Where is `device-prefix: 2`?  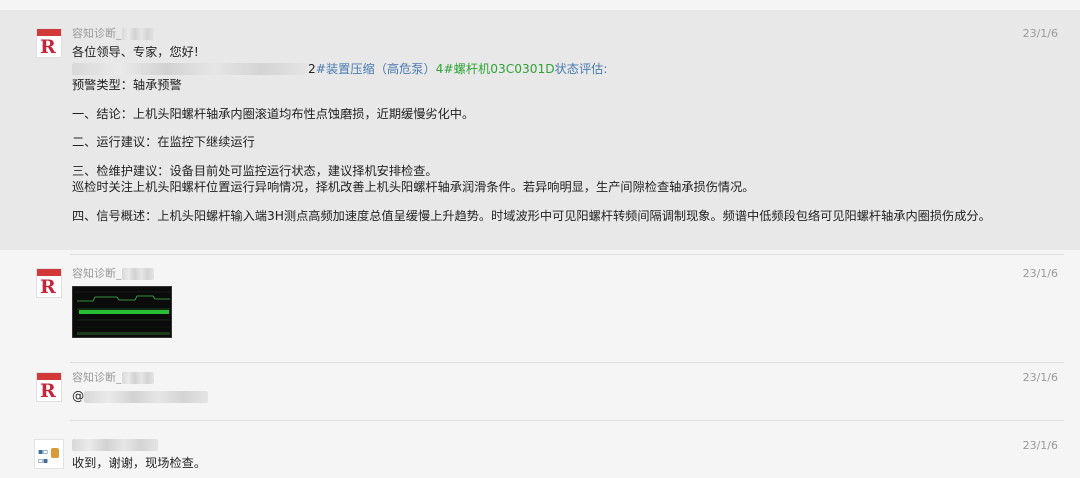
device-prefix: 2 is located at coordinates (312, 68).